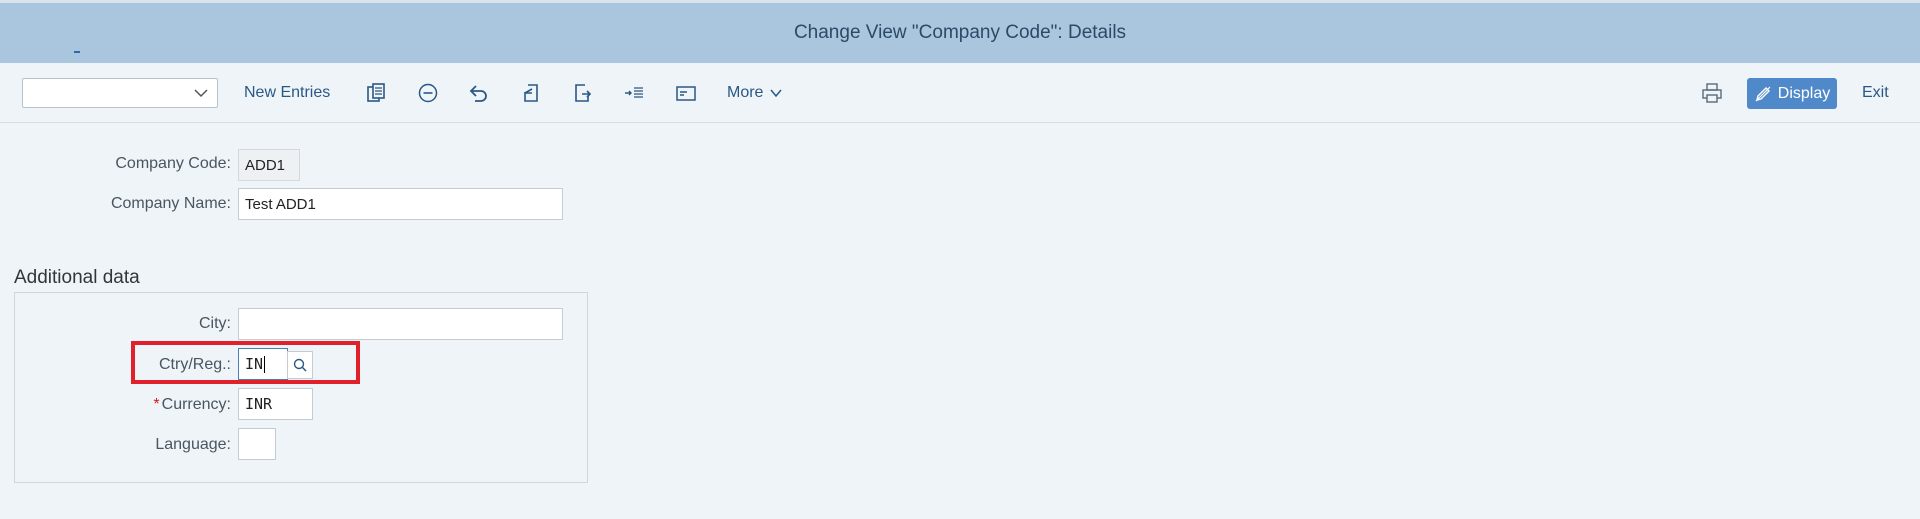 This screenshot has height=519, width=1920. I want to click on indent-icon, so click(634, 92).